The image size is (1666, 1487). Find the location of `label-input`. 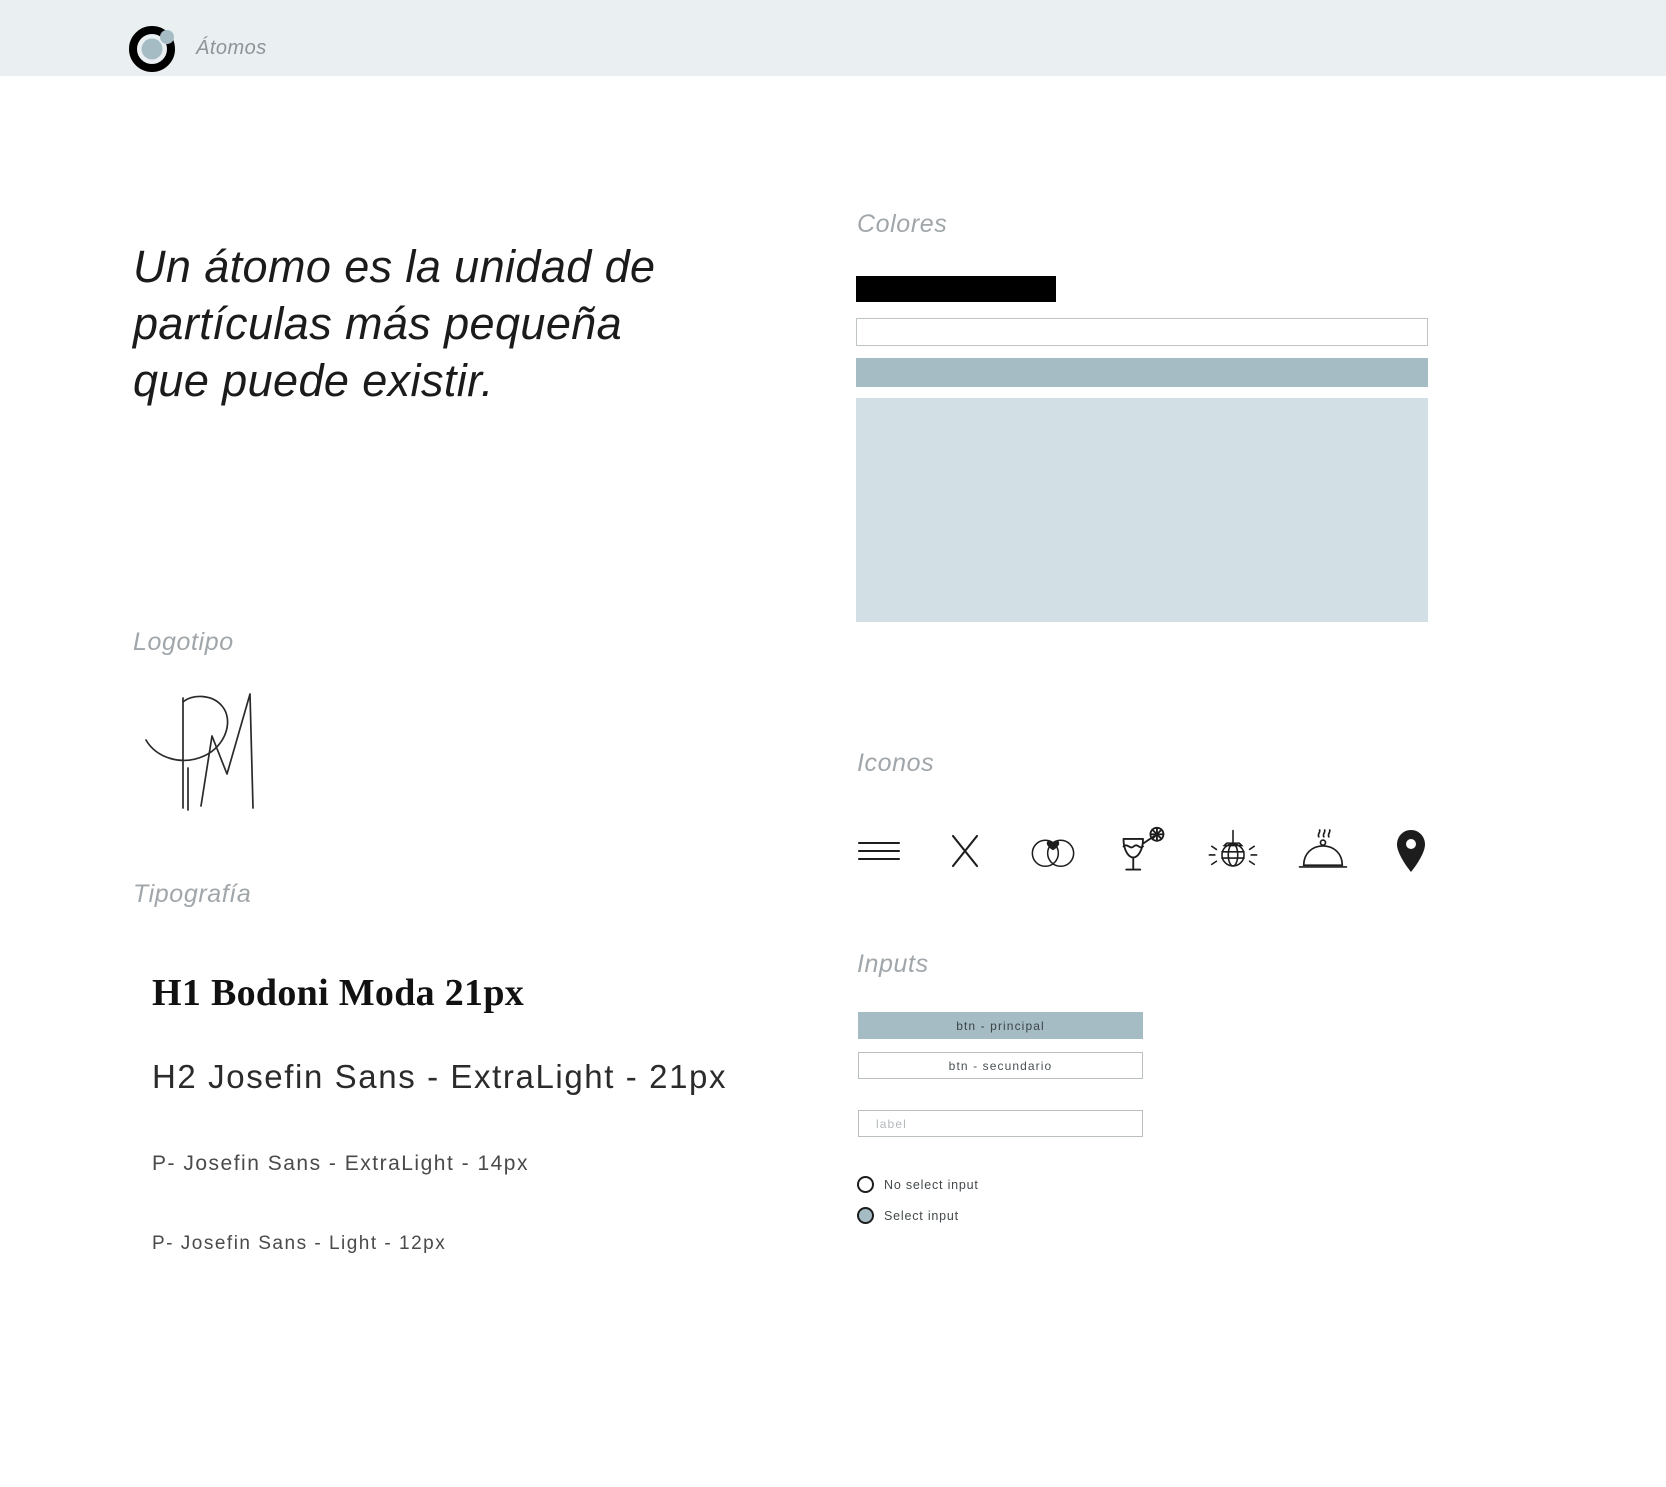

label-input is located at coordinates (1000, 1123).